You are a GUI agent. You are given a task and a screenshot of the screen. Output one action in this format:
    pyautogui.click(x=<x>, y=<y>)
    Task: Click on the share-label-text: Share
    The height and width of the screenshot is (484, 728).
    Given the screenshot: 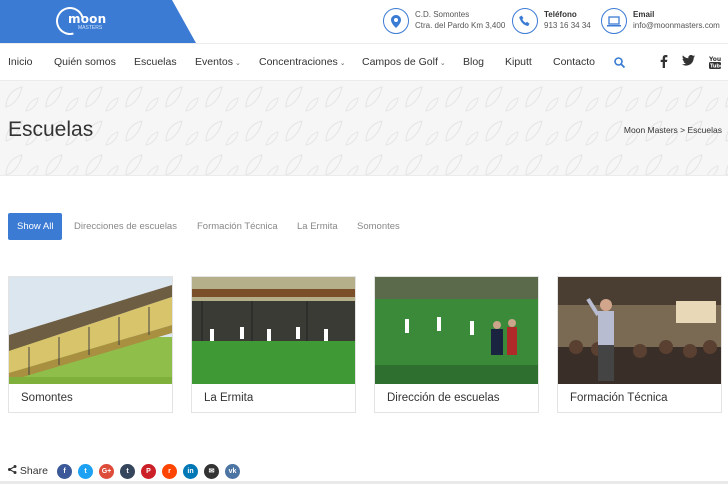 What is the action you would take?
    pyautogui.click(x=33, y=471)
    